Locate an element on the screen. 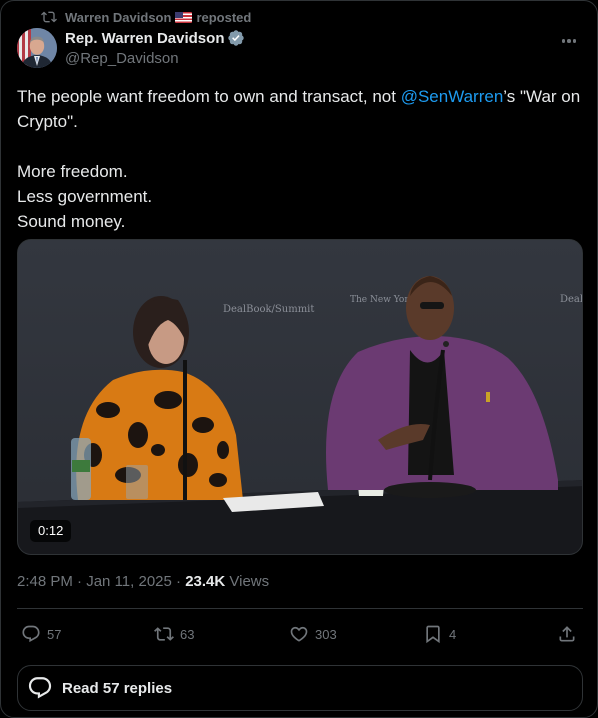 This screenshot has width=598, height=718. tweet-metadata: 2:48 PM · Jan 11, 2025 · 23.4K Views is located at coordinates (143, 581).